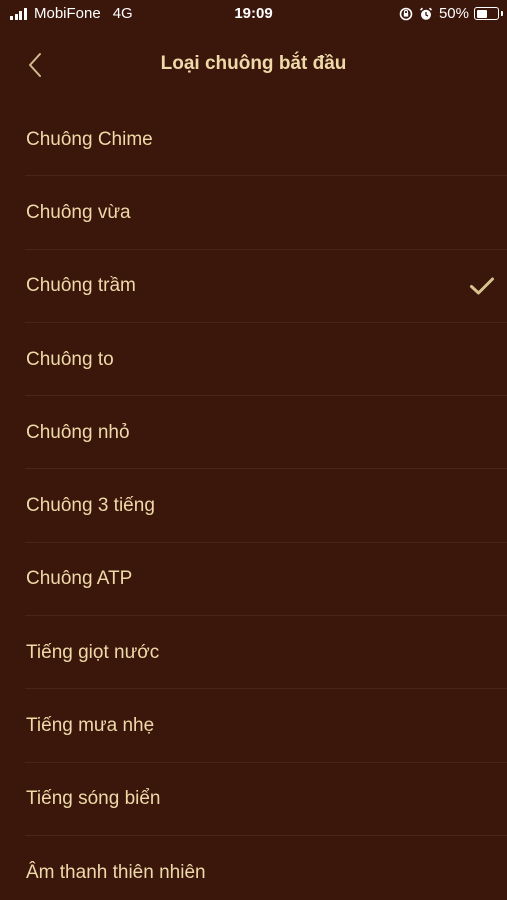 The width and height of the screenshot is (507, 900). What do you see at coordinates (253, 653) in the screenshot?
I see `list-item: Tiếng giọt nước` at bounding box center [253, 653].